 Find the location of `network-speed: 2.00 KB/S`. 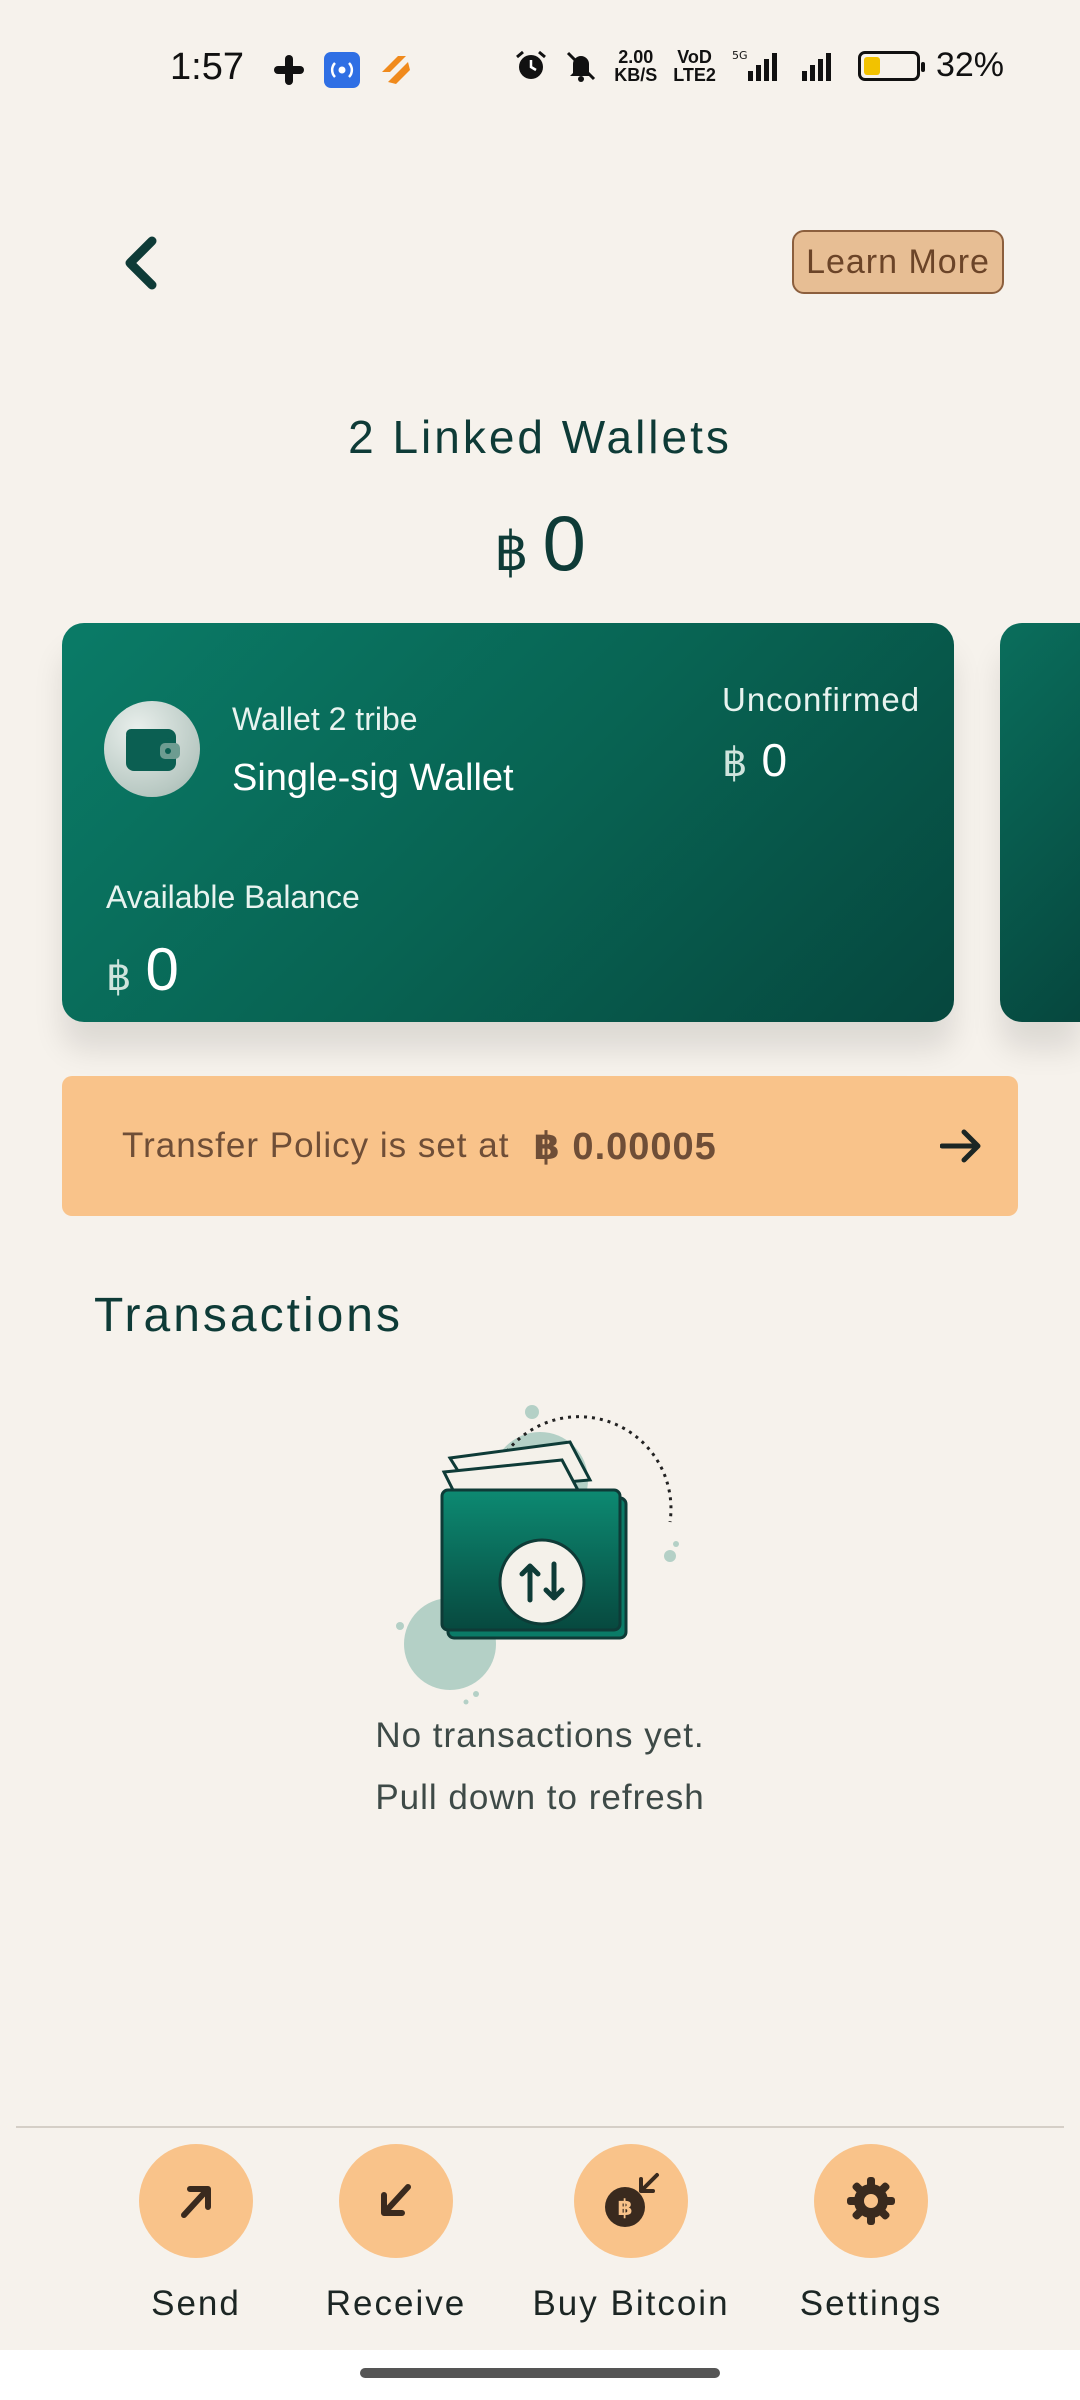

network-speed: 2.00 KB/S is located at coordinates (635, 66).